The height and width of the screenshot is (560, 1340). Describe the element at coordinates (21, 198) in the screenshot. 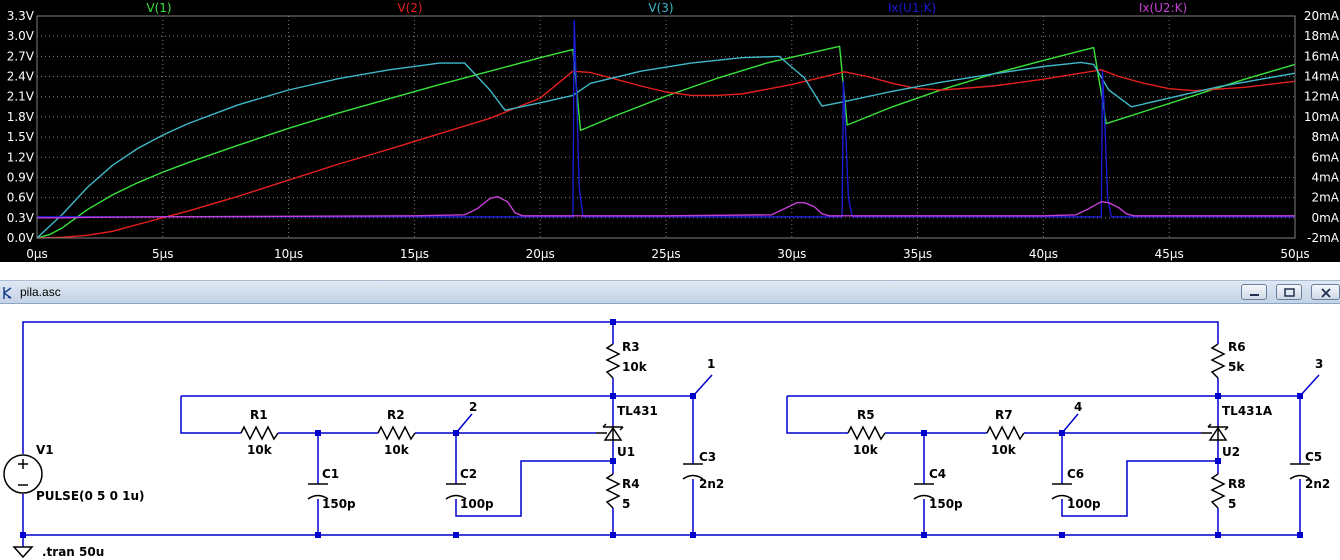

I see `y-left-tick-label: 0.6V` at that location.